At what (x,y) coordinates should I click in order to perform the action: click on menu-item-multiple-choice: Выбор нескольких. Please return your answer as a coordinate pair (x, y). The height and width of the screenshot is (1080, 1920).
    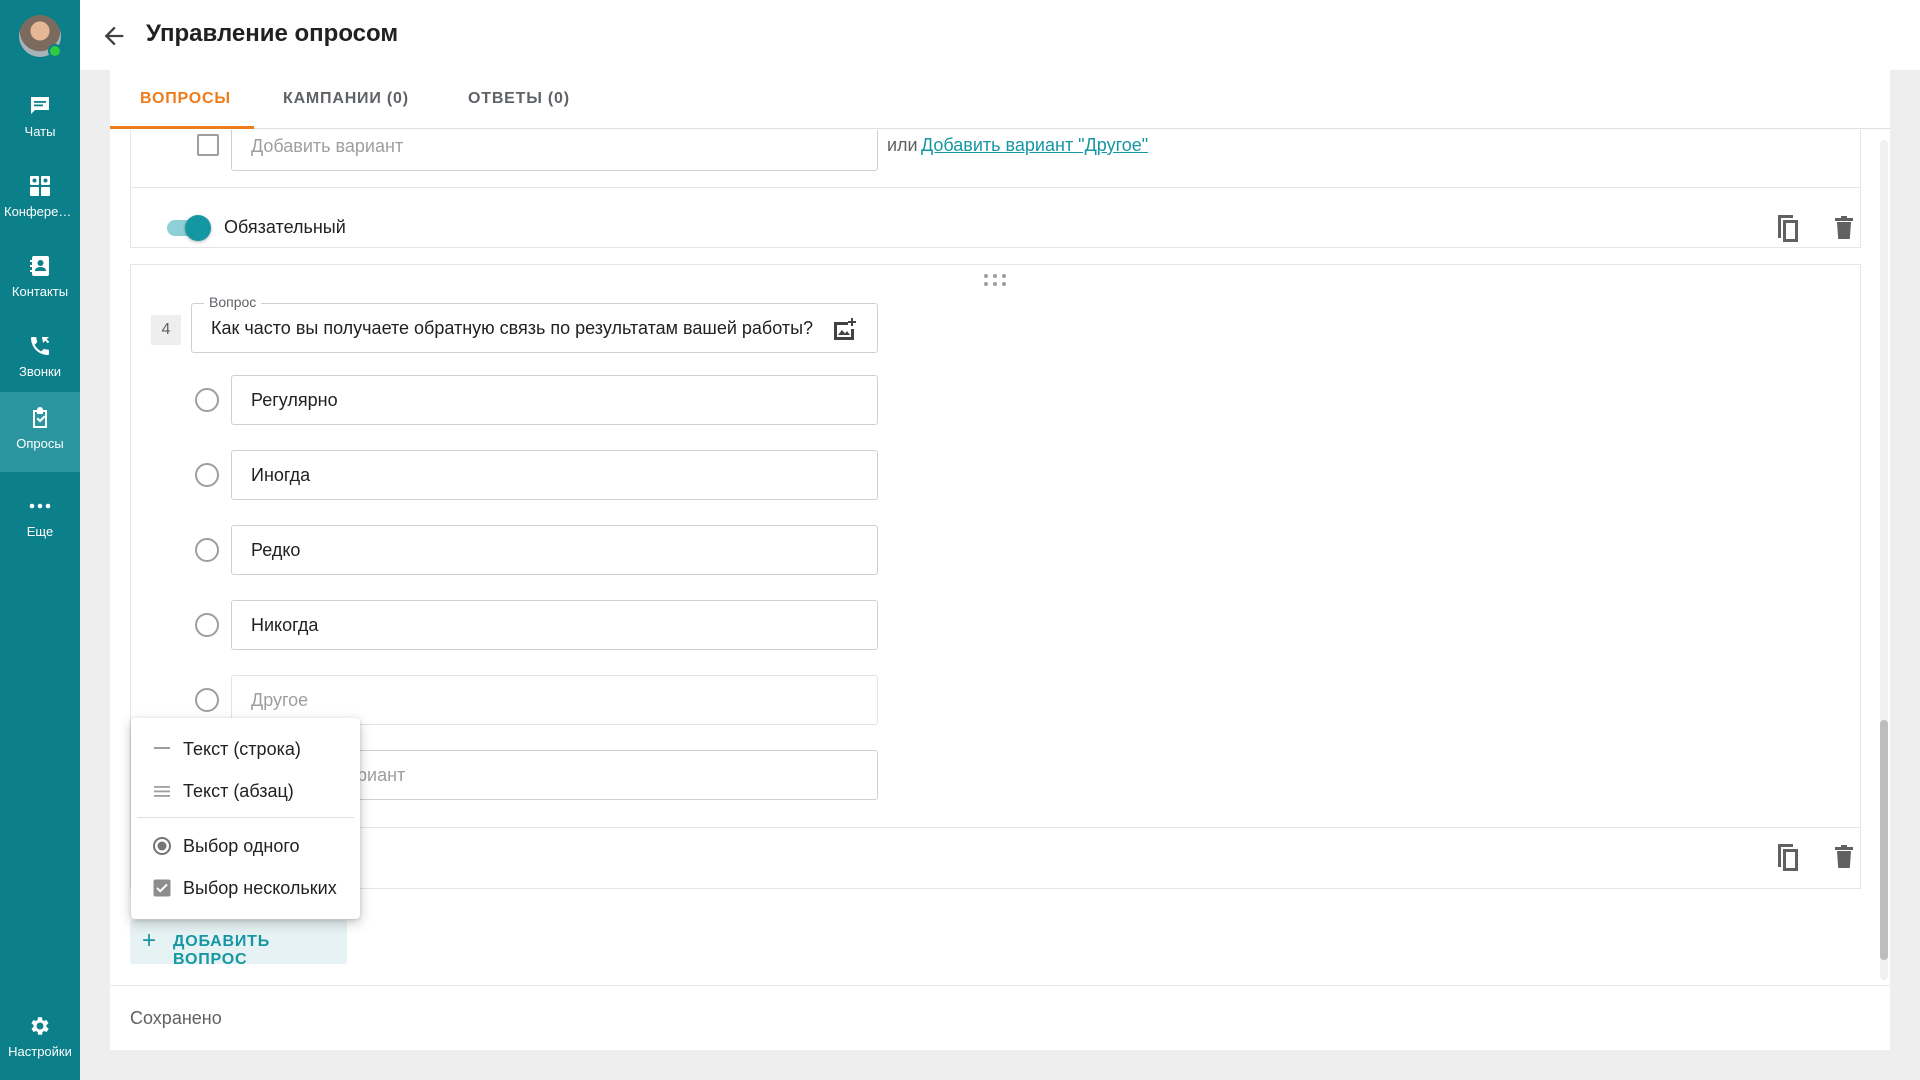
    Looking at the image, I should click on (245, 888).